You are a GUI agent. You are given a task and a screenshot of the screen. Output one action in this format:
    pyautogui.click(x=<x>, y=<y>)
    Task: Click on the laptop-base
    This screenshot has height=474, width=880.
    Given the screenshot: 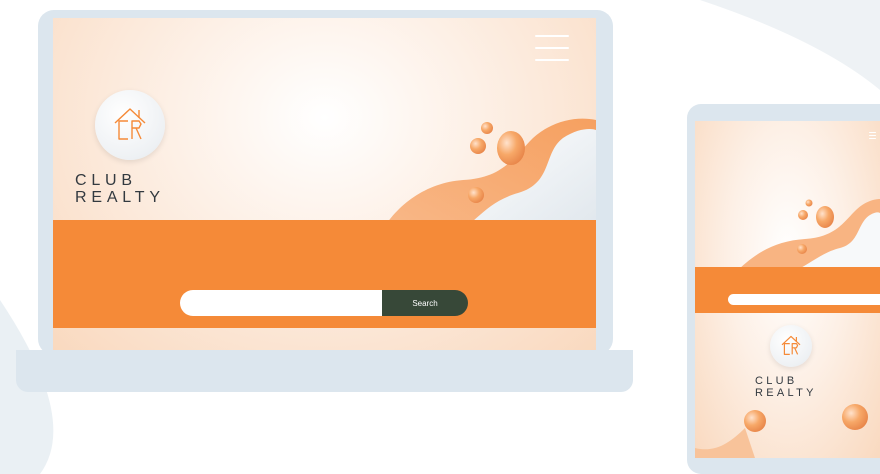 What is the action you would take?
    pyautogui.click(x=324, y=371)
    